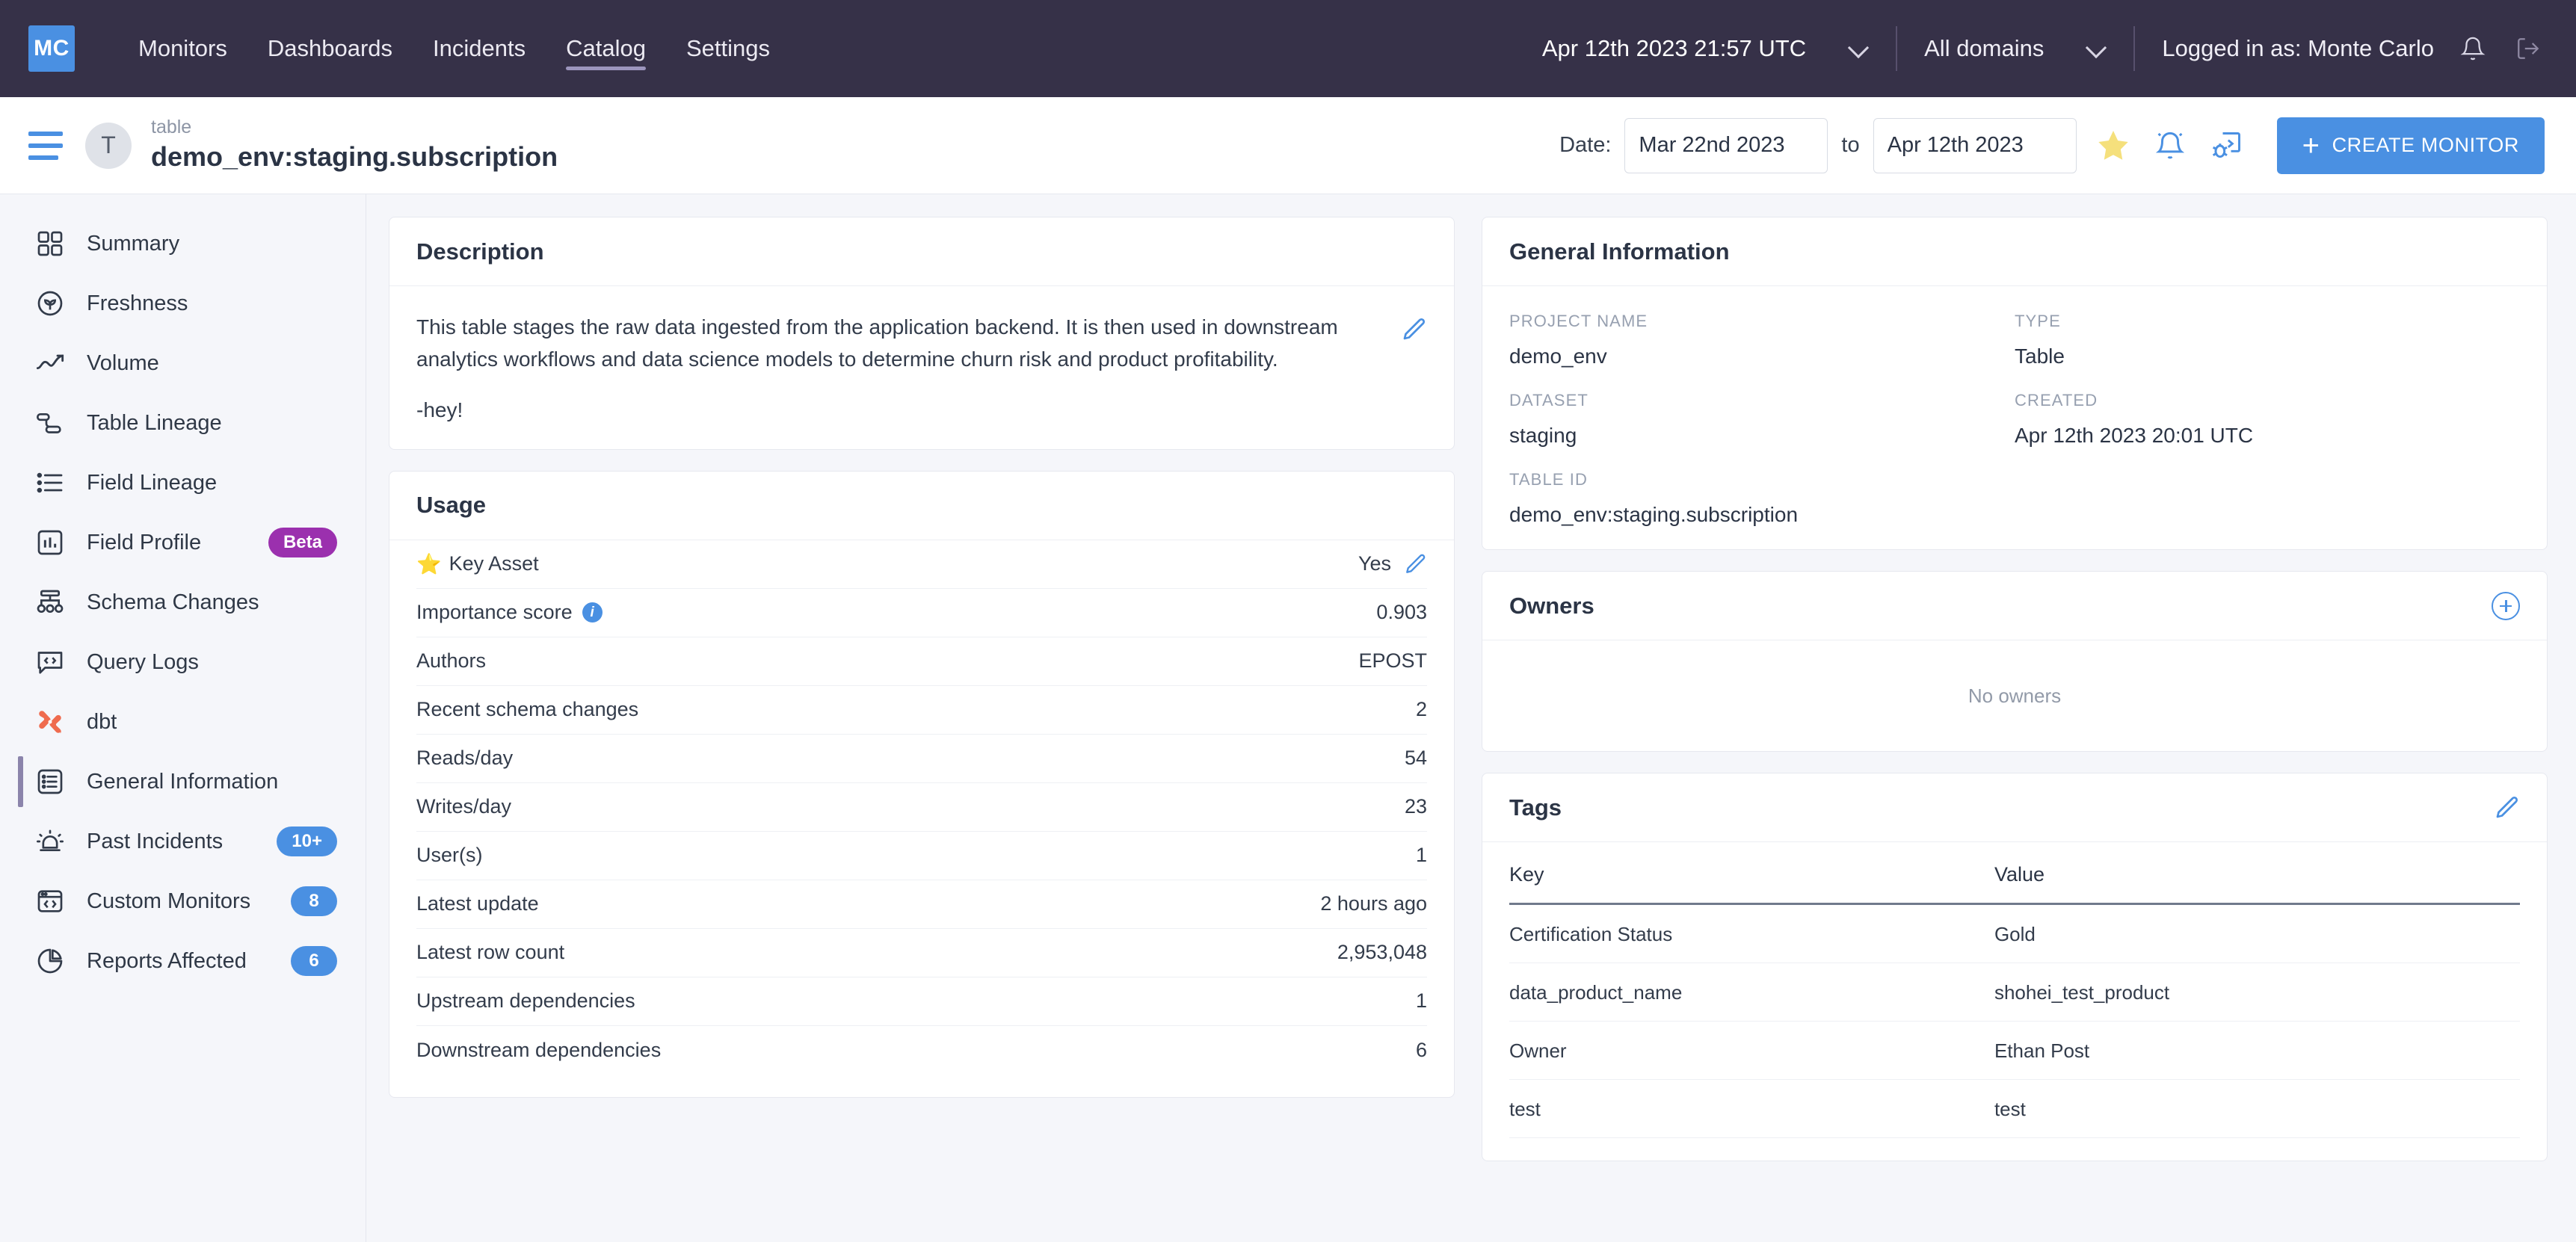 Image resolution: width=2576 pixels, height=1242 pixels. Describe the element at coordinates (1415, 564) in the screenshot. I see `edit-key-asset-pencil-icon` at that location.